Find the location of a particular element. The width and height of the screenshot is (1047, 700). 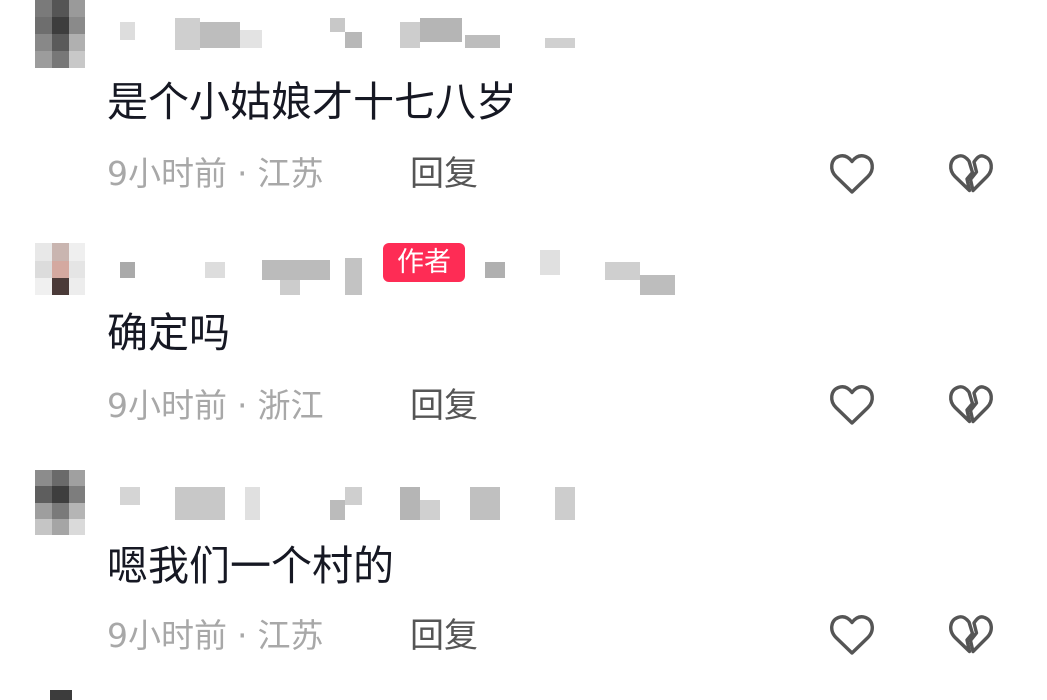

comment-text: 嗯我们一个村的 is located at coordinates (250, 566).